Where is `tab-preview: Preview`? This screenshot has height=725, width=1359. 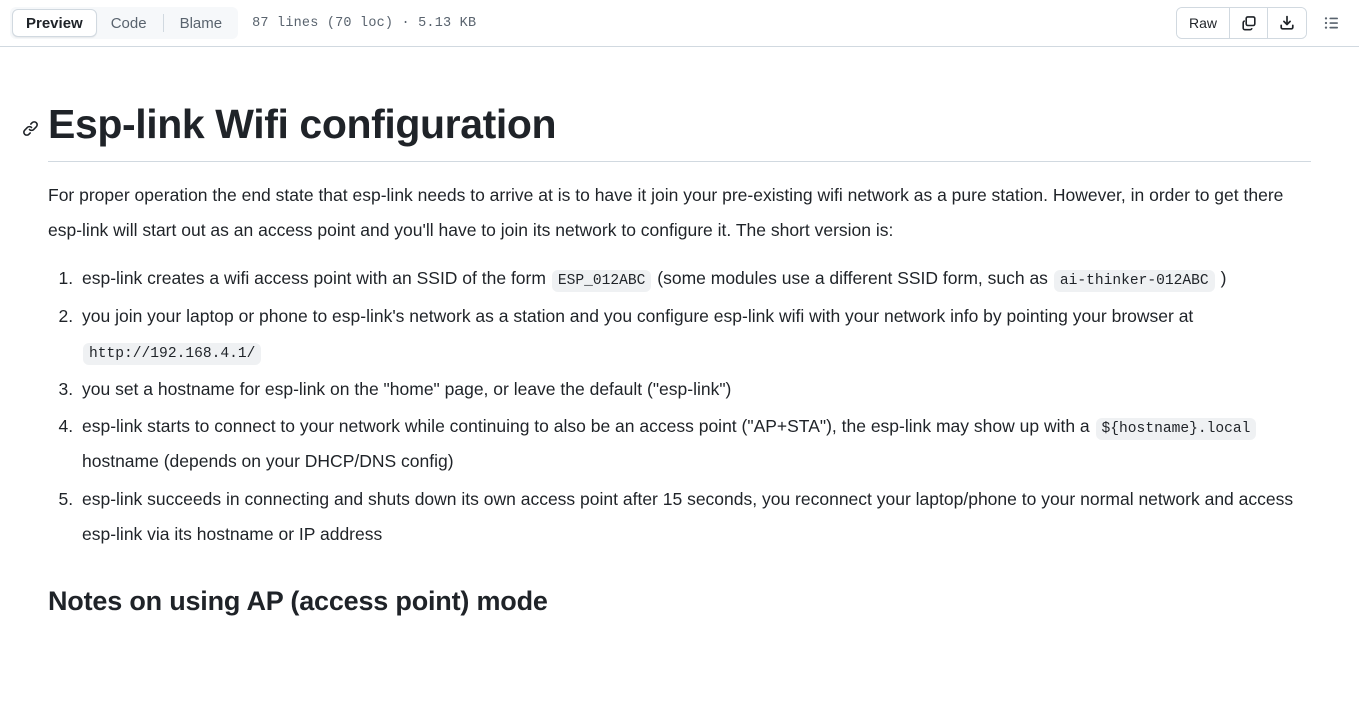 tab-preview: Preview is located at coordinates (54, 23).